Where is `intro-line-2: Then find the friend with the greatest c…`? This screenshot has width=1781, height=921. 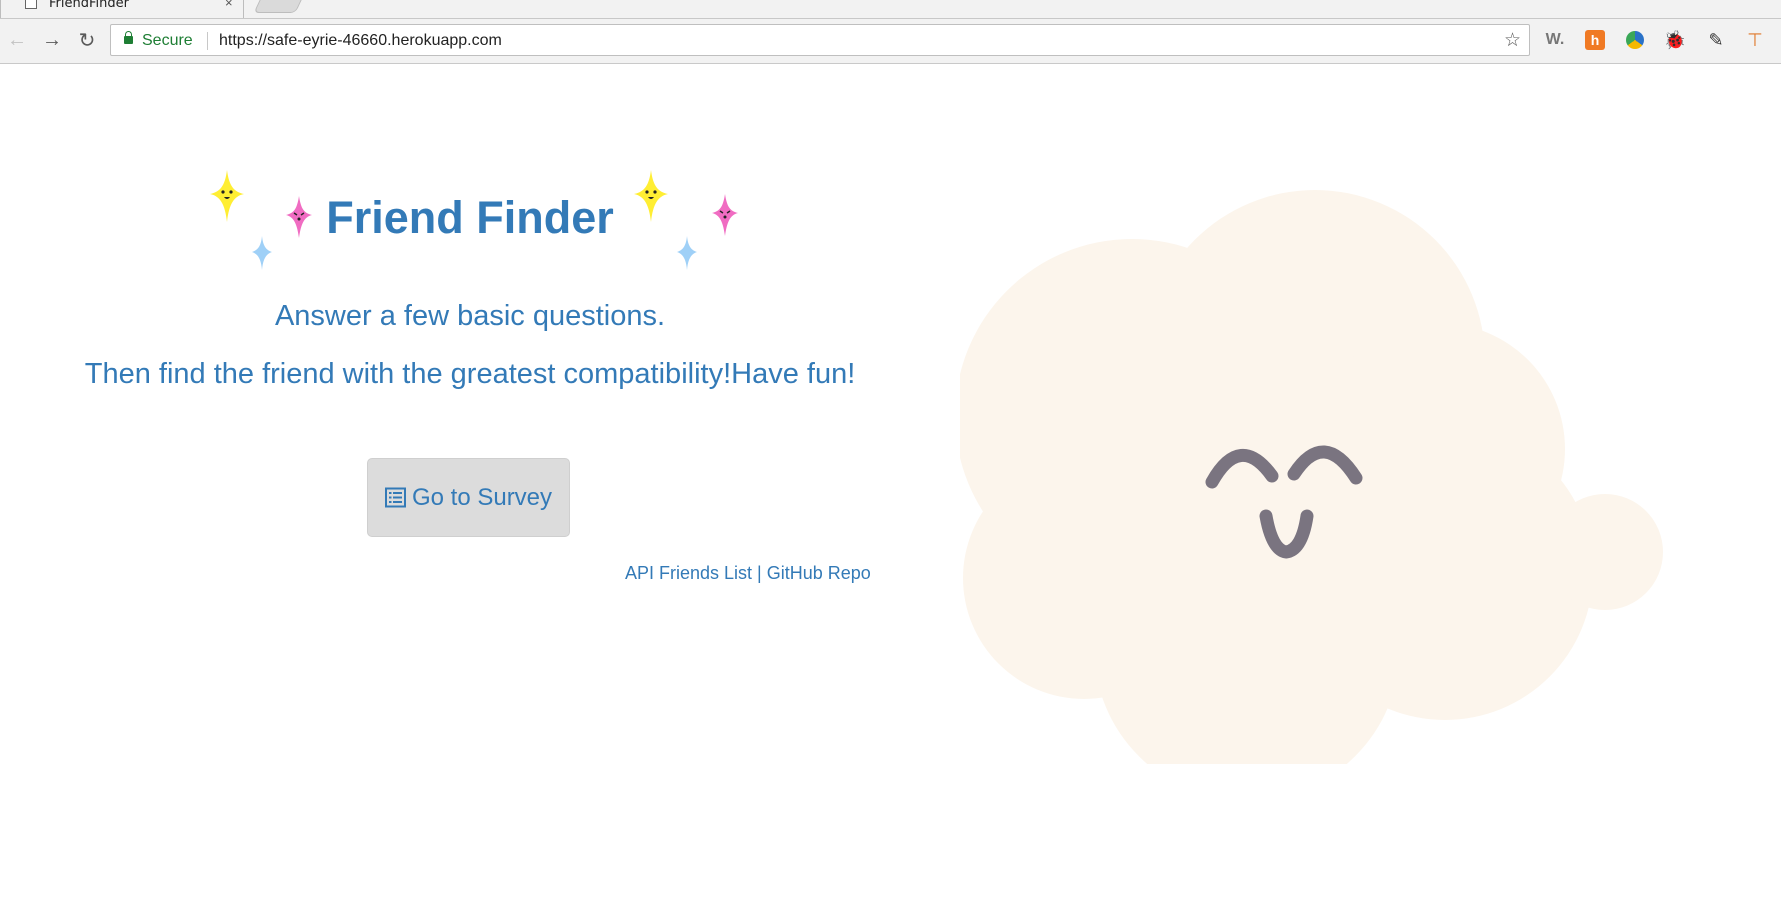 intro-line-2: Then find the friend with the greatest c… is located at coordinates (470, 374).